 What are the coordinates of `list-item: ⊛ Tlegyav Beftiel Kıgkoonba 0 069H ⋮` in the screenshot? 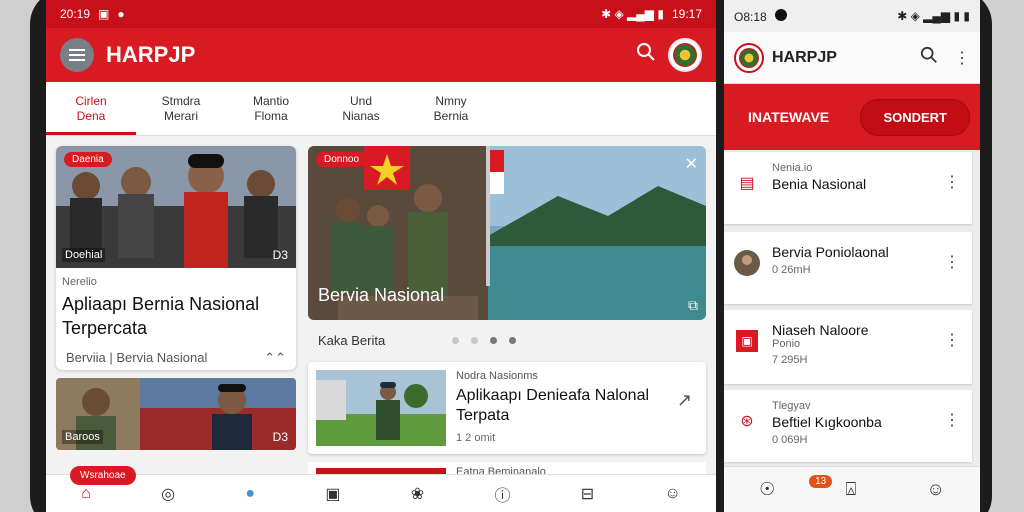 It's located at (848, 426).